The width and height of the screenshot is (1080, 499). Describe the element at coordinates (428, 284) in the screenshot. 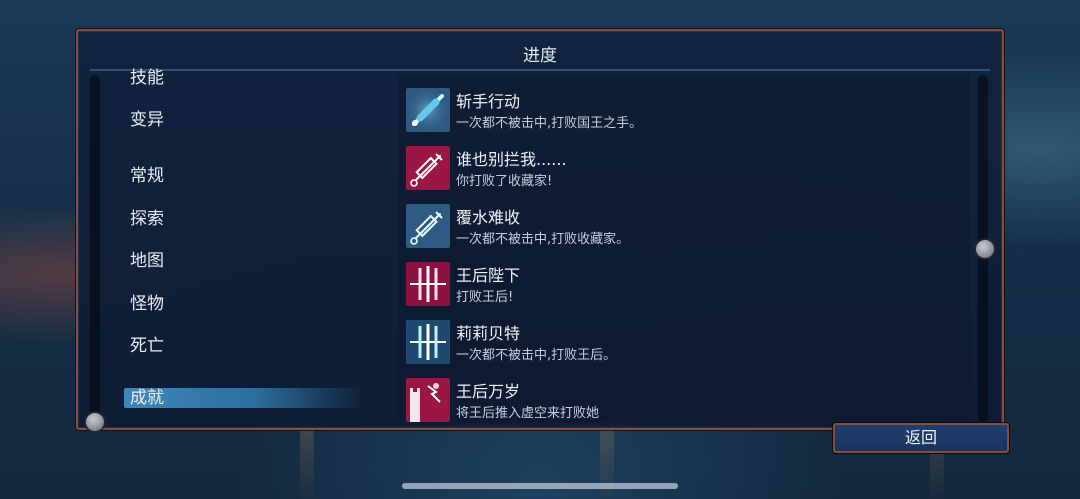

I see `pink-slash-icon` at that location.